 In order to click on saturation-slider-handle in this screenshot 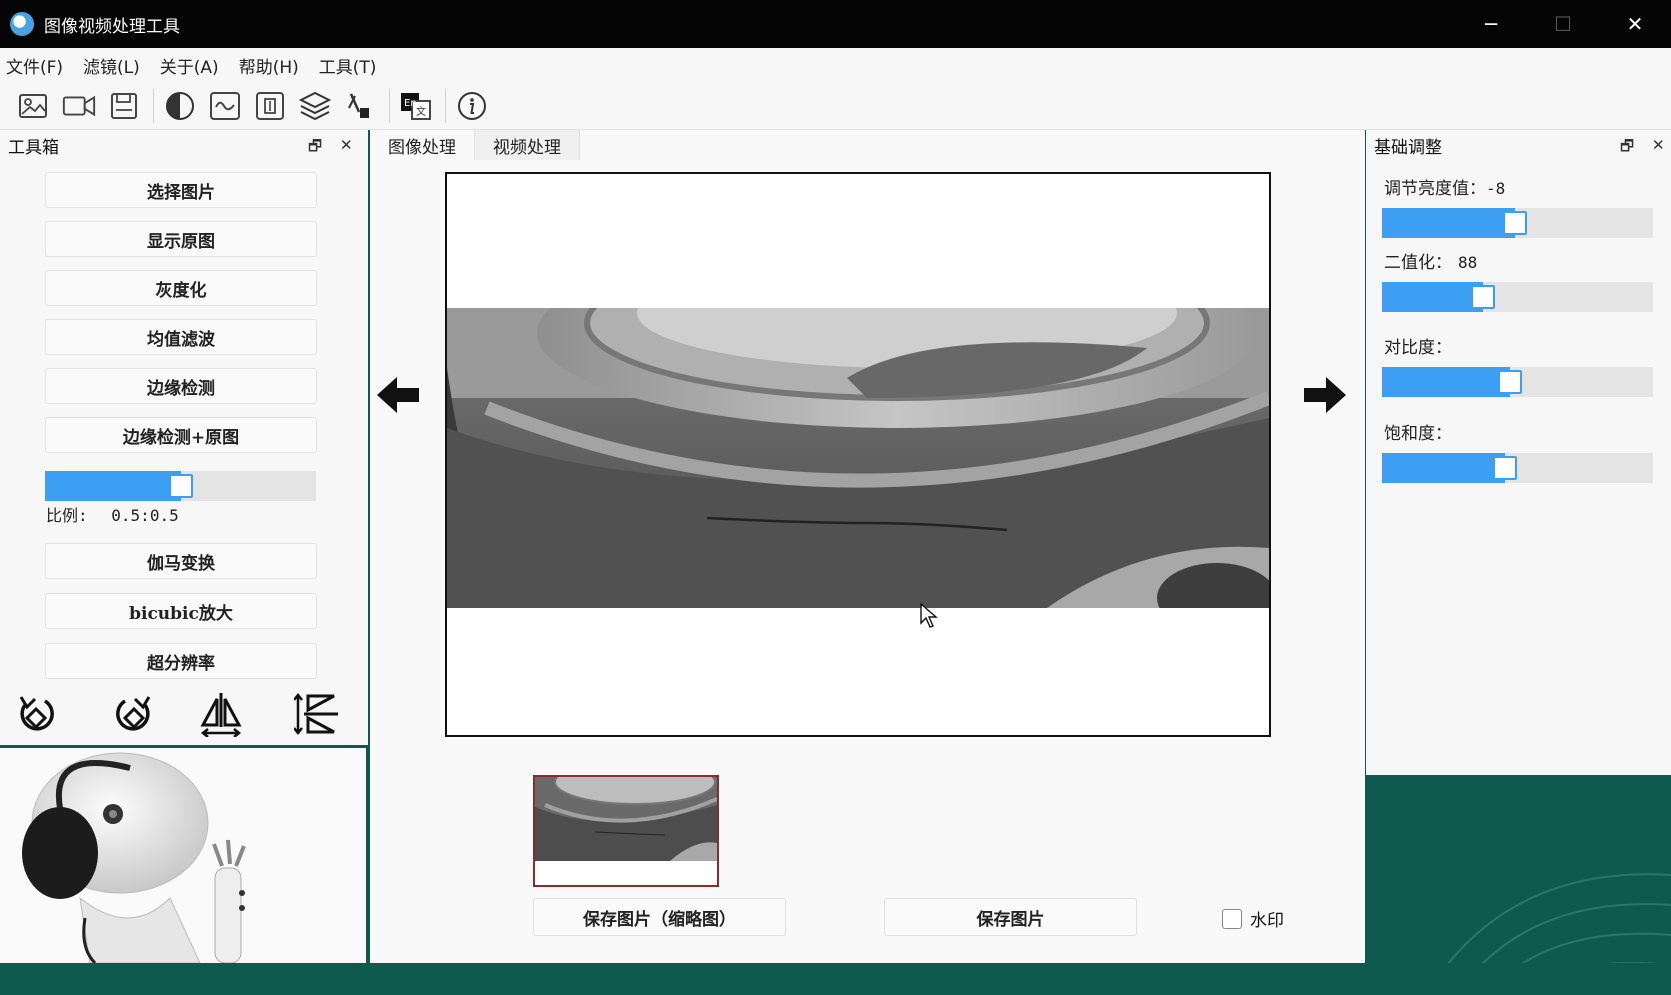, I will do `click(1505, 468)`.